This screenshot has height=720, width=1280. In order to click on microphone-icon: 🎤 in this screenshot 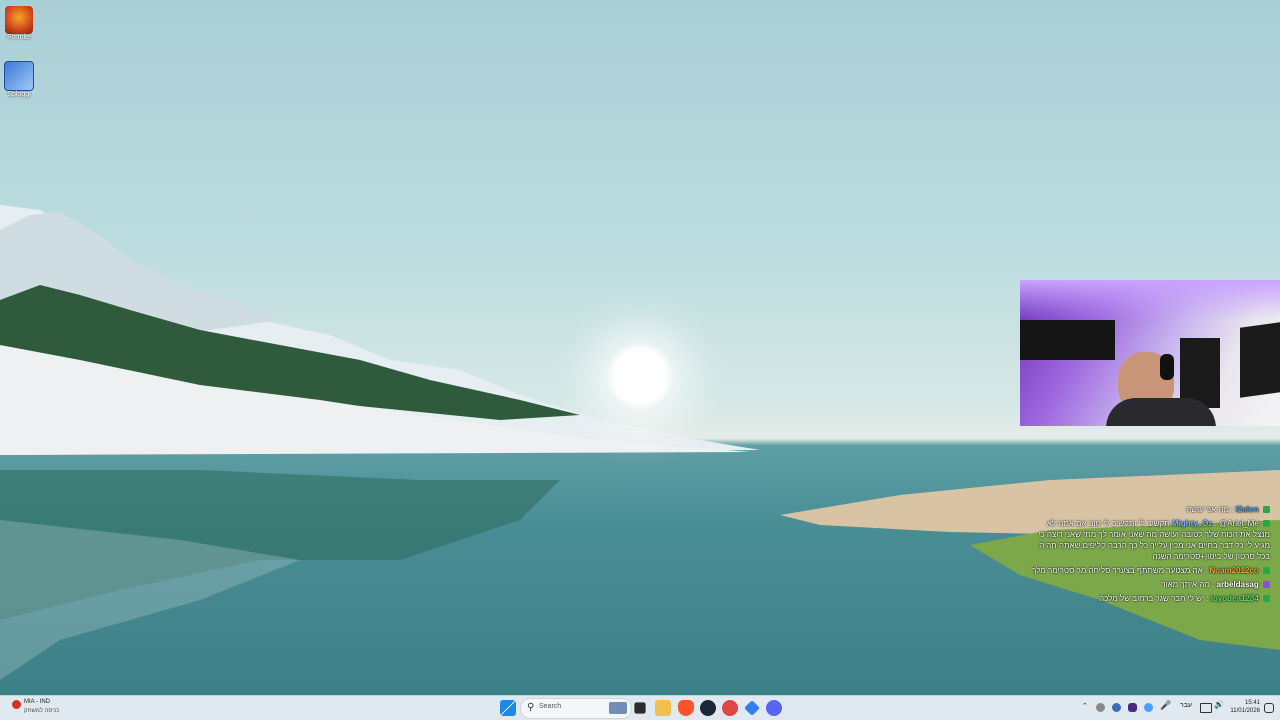, I will do `click(1165, 705)`.